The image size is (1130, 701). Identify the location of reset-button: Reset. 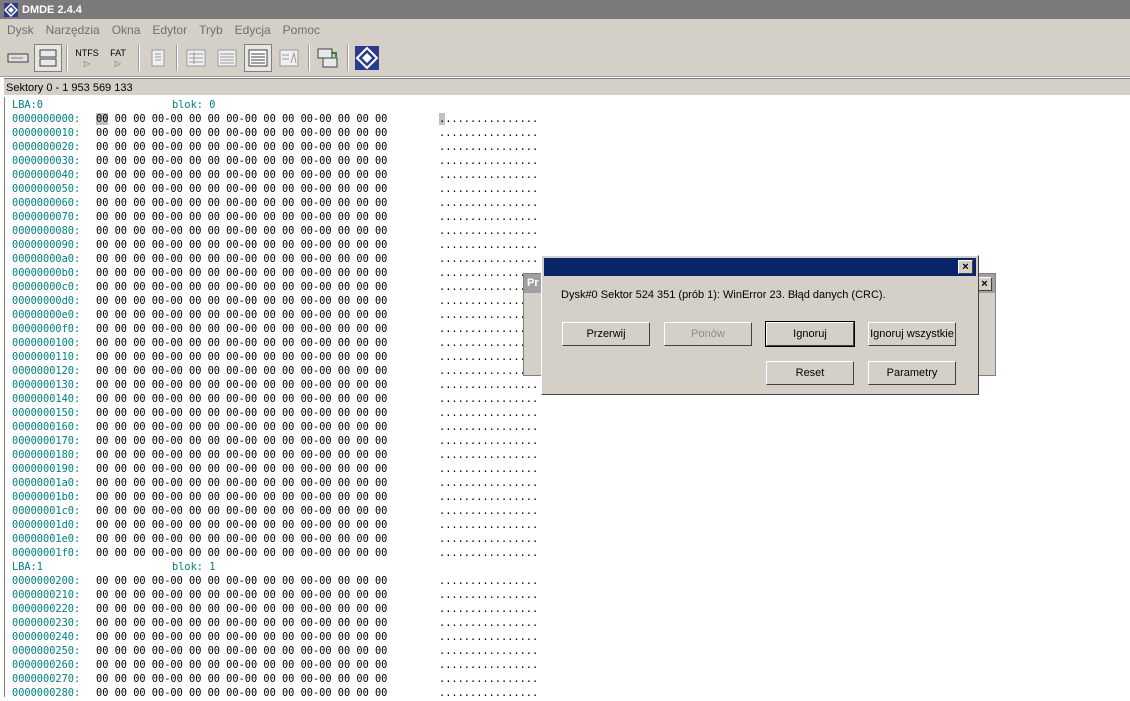
(810, 373).